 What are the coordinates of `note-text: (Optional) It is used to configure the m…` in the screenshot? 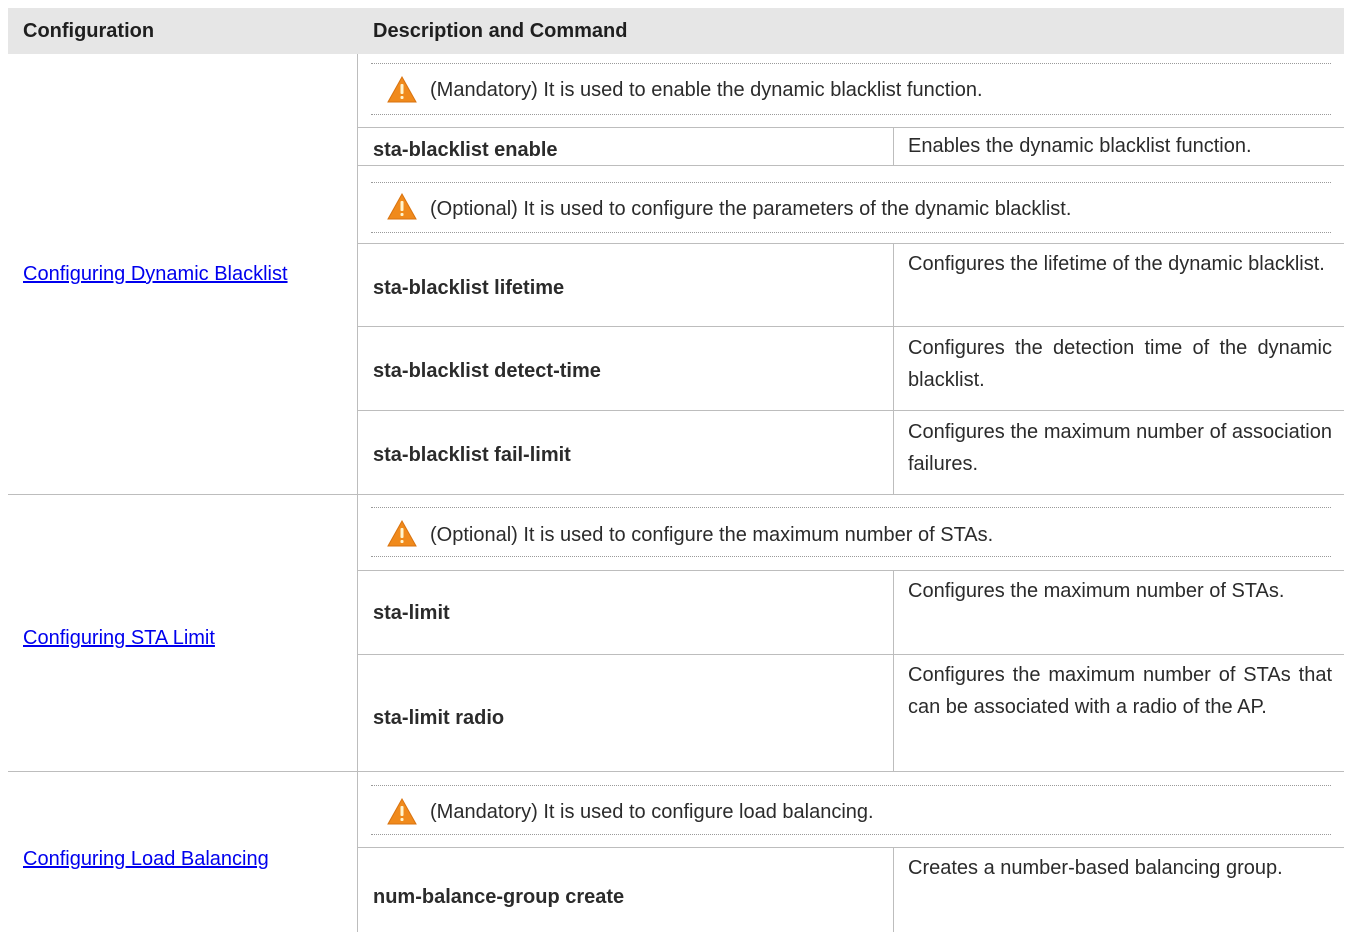 It's located at (712, 535).